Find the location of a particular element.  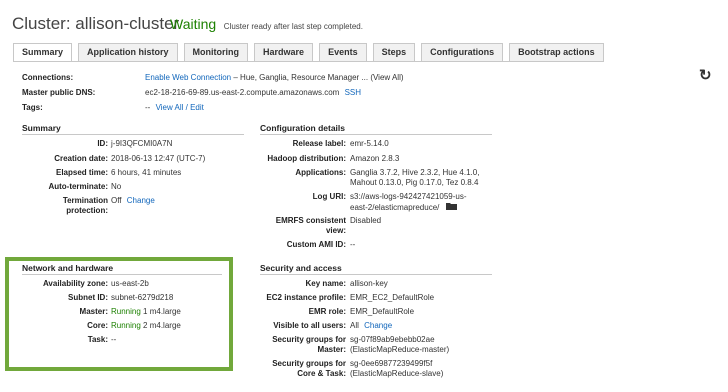

elapsed-time-value: 6 hours, 41 minutes is located at coordinates (146, 172).